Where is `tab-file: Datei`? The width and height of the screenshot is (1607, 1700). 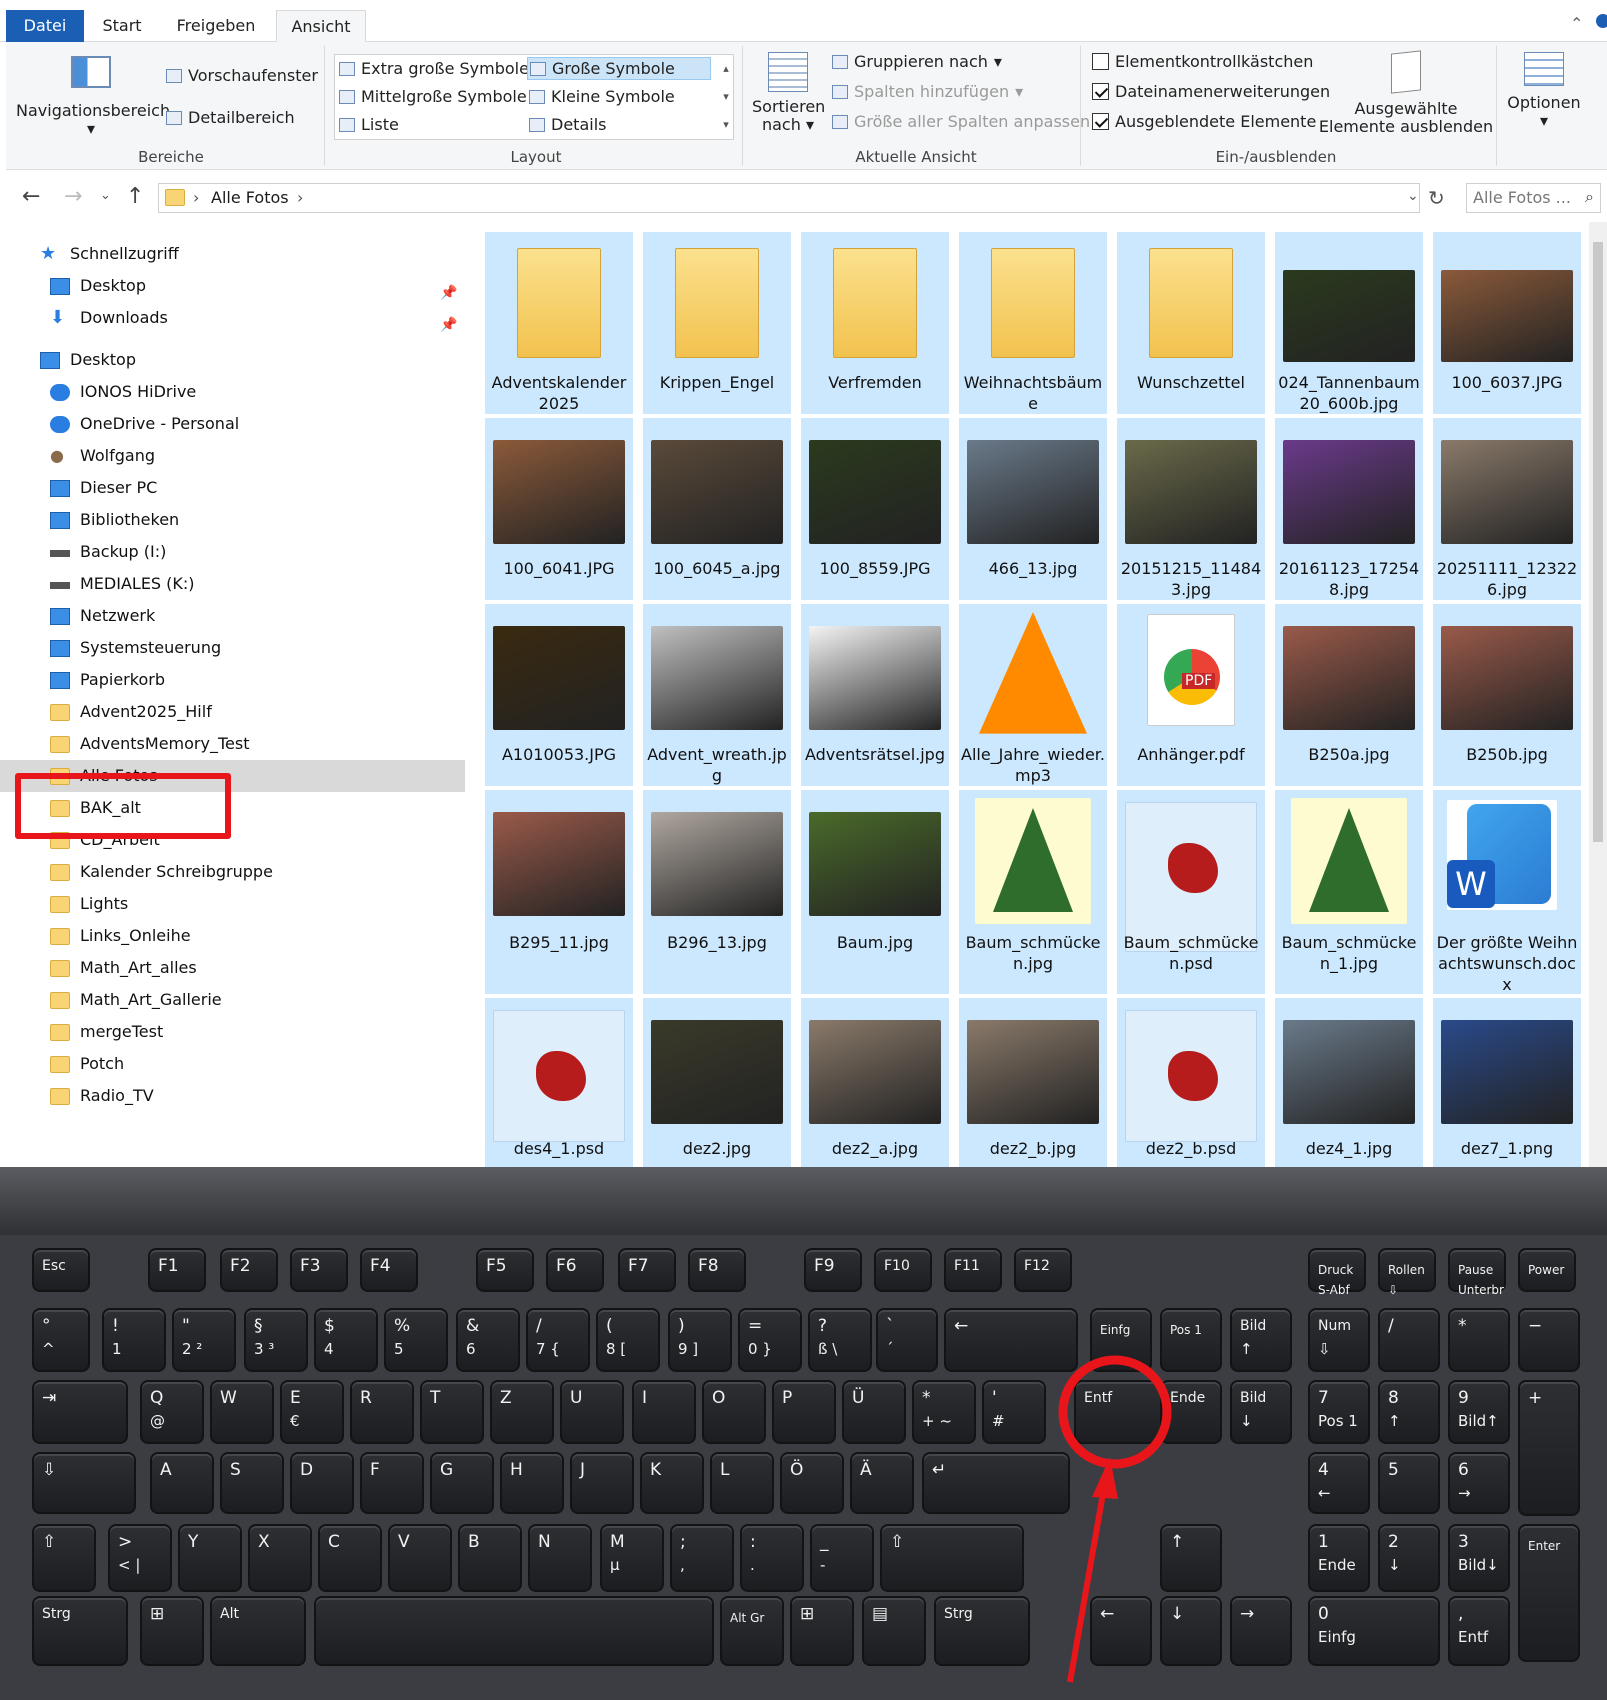
tab-file: Datei is located at coordinates (45, 26).